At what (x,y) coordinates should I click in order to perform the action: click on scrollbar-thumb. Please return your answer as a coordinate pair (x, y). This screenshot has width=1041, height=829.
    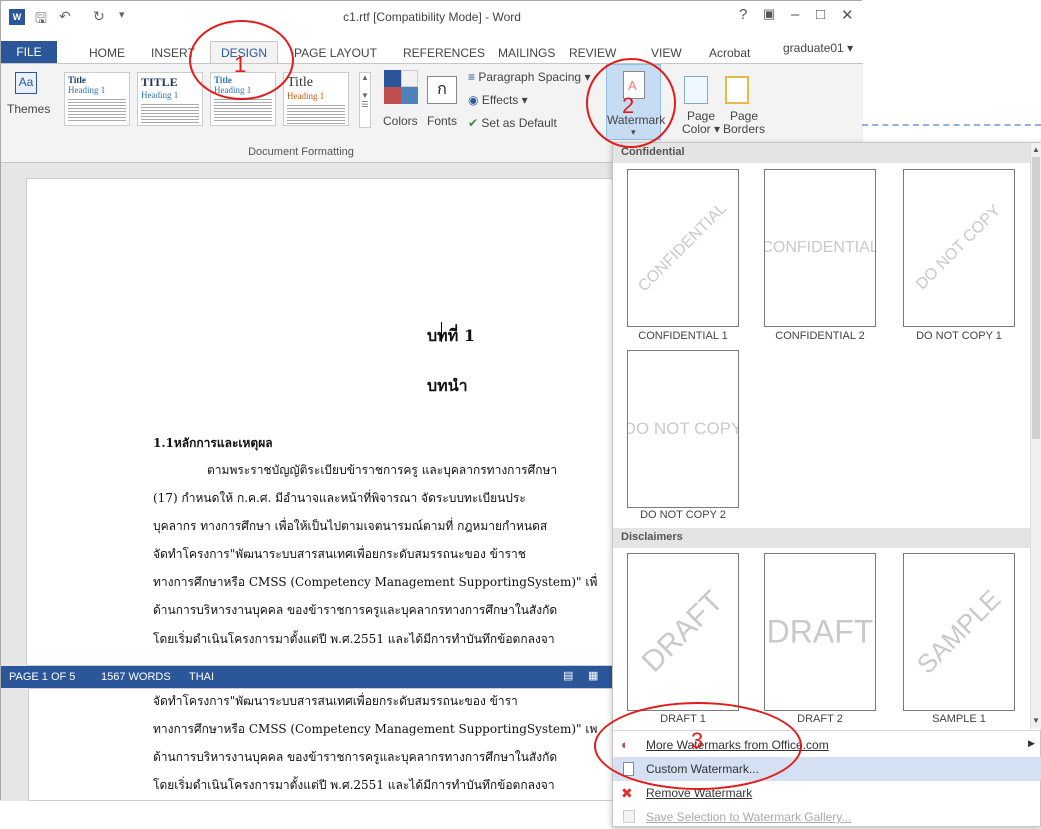
    Looking at the image, I should click on (1036, 298).